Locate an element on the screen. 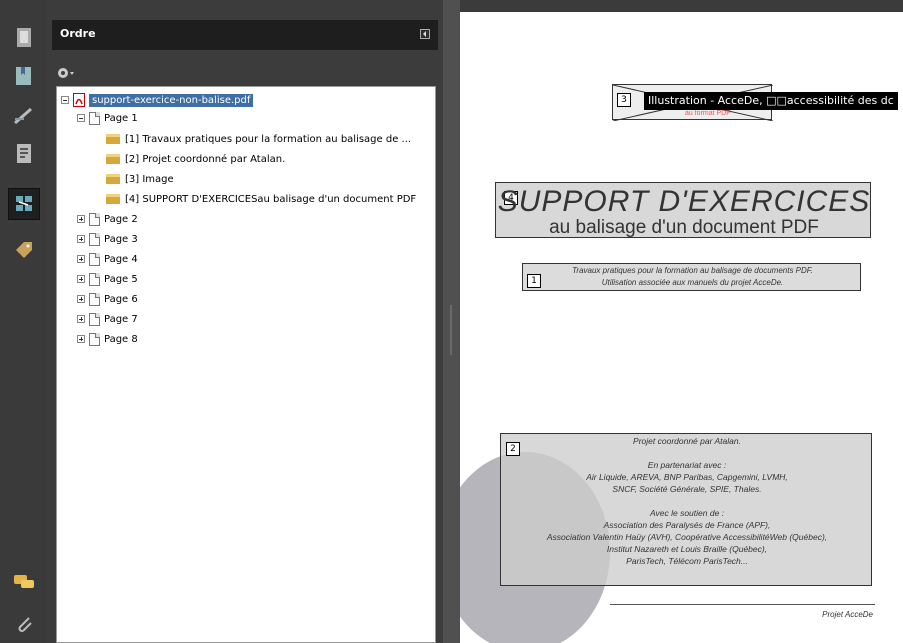 The height and width of the screenshot is (643, 903). tree-page-5: Page 5 is located at coordinates (107, 279).